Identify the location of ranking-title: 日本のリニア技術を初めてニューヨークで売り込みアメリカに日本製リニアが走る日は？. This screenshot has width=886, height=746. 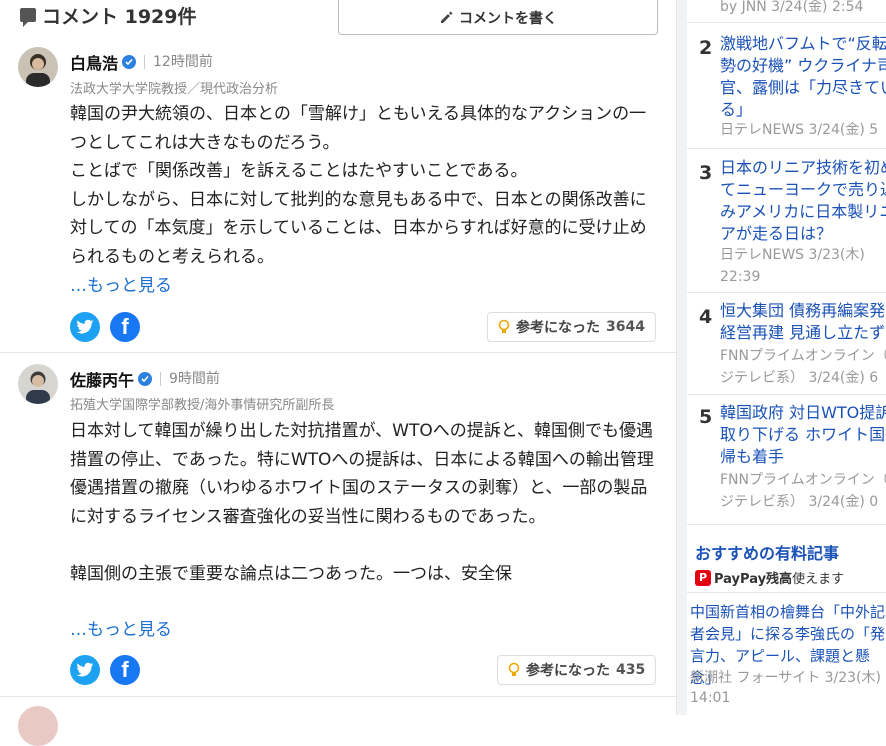
(803, 201).